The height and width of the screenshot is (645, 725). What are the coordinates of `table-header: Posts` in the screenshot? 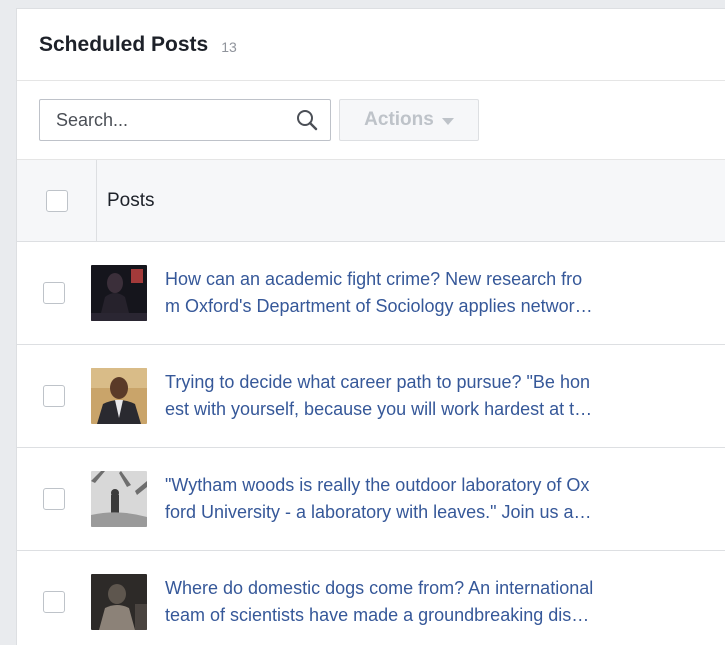 It's located at (371, 200).